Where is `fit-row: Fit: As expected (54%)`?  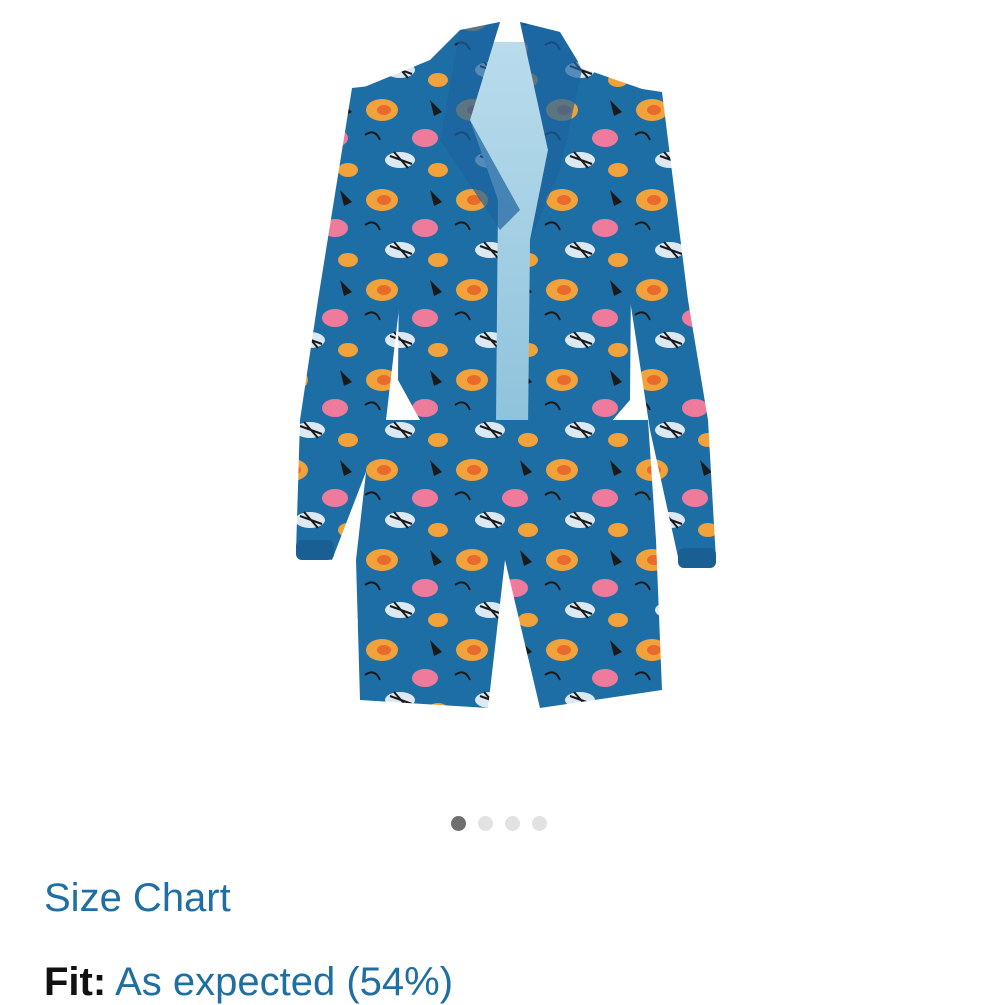
fit-row: Fit: As expected (54%) is located at coordinates (248, 982).